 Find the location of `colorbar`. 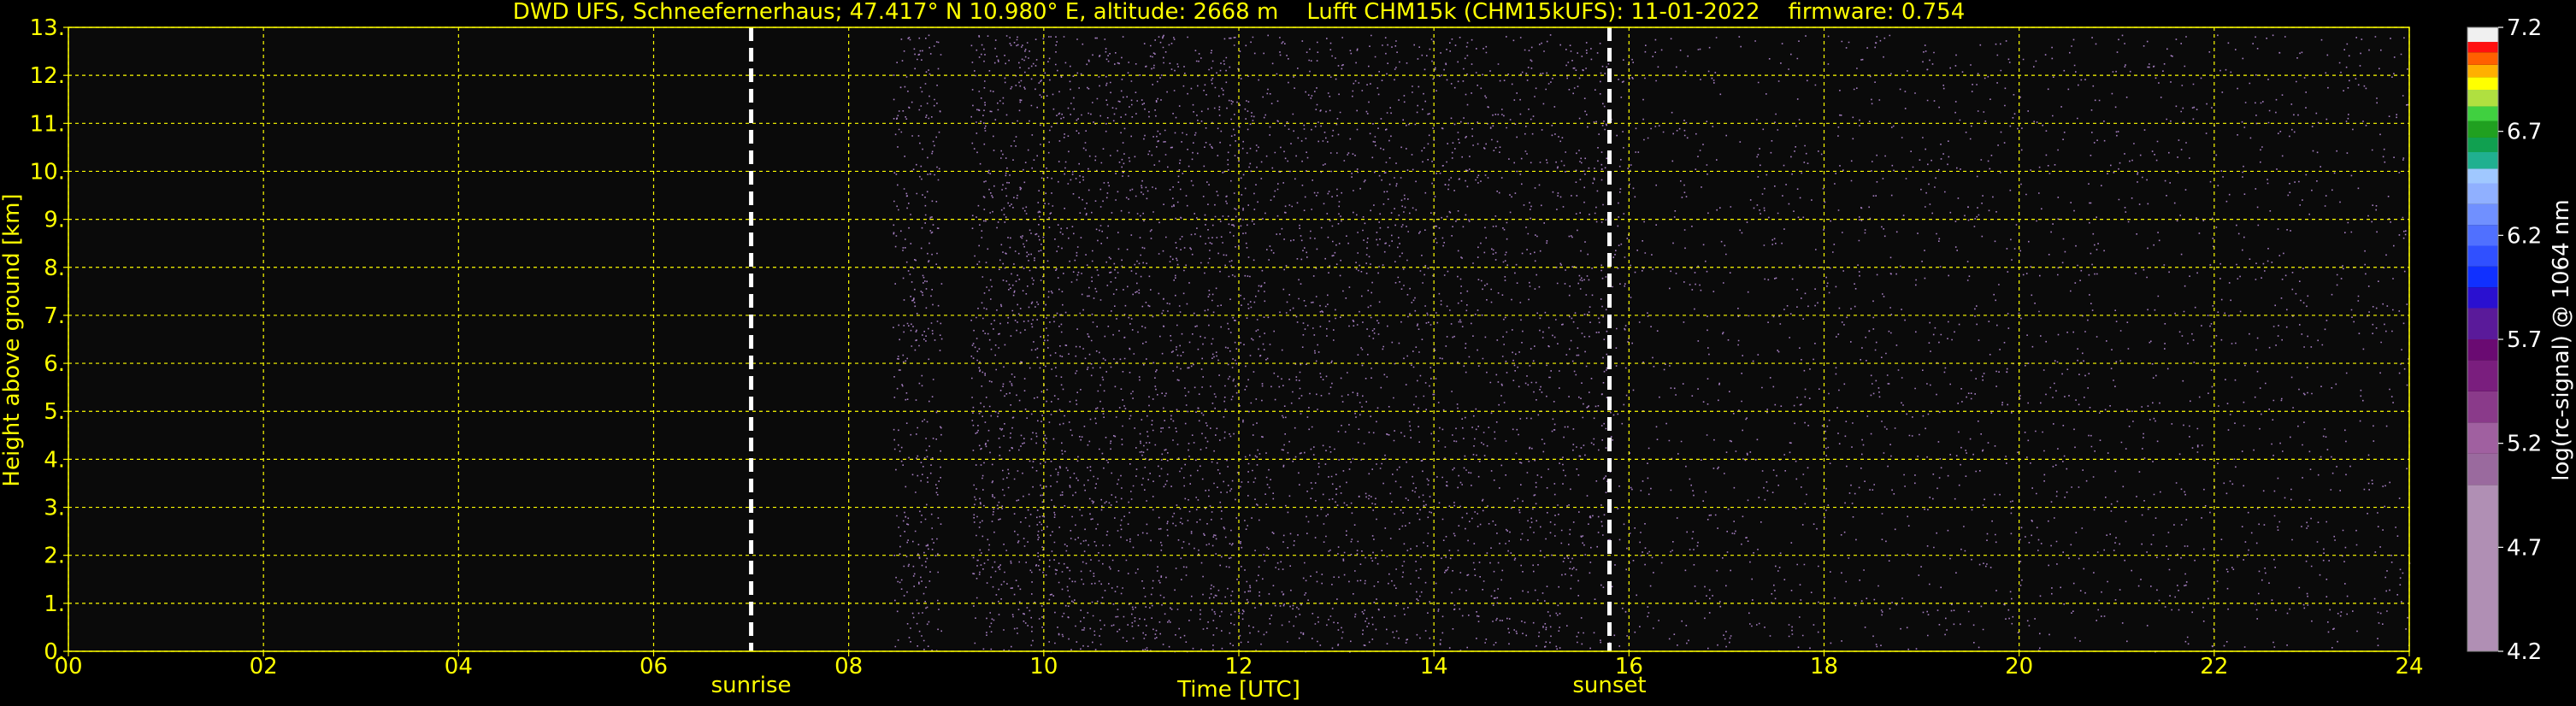

colorbar is located at coordinates (2483, 339).